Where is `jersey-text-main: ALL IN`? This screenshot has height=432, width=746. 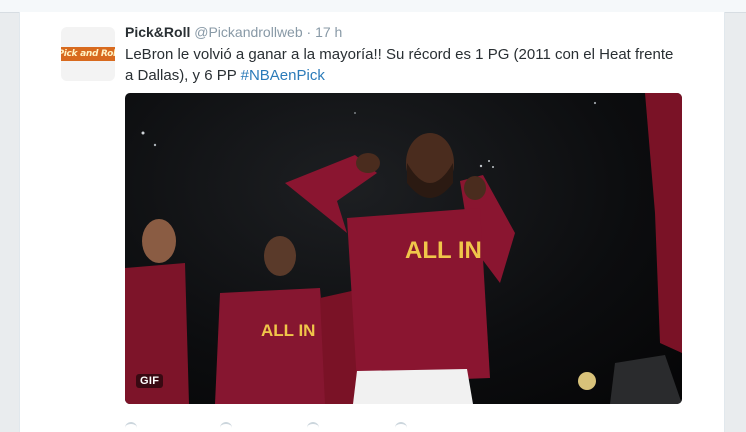
jersey-text-main: ALL IN is located at coordinates (443, 250).